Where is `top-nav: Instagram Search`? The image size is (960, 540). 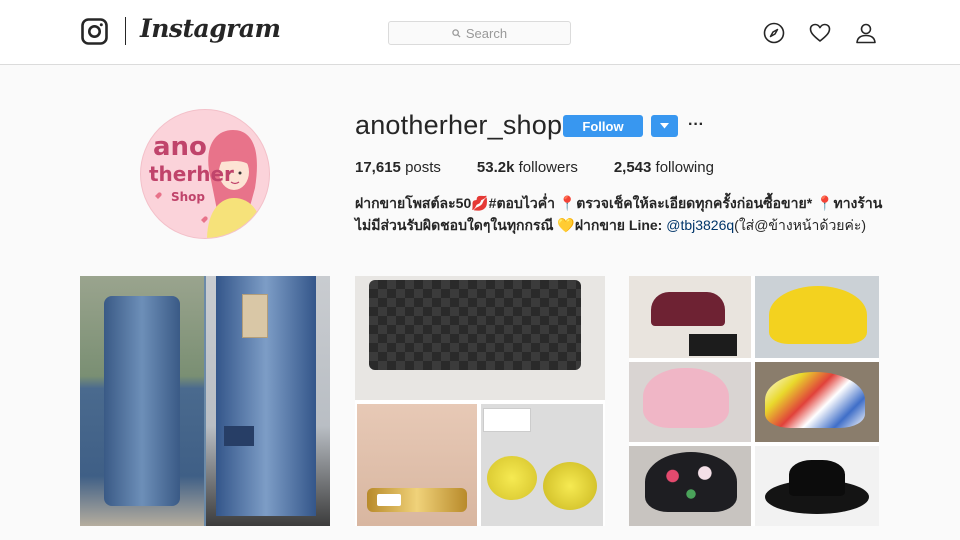
top-nav: Instagram Search is located at coordinates (480, 32).